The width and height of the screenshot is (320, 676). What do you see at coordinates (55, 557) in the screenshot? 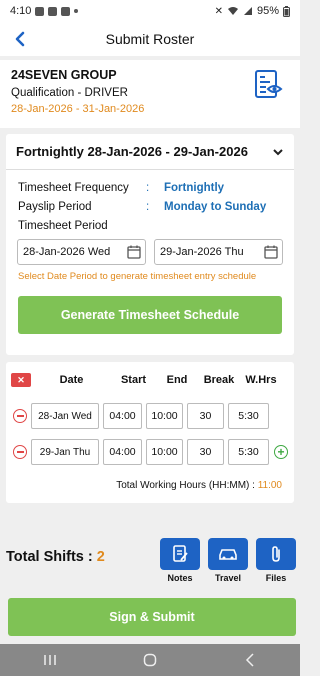
I see `total-shifts: Total Shifts : 2` at bounding box center [55, 557].